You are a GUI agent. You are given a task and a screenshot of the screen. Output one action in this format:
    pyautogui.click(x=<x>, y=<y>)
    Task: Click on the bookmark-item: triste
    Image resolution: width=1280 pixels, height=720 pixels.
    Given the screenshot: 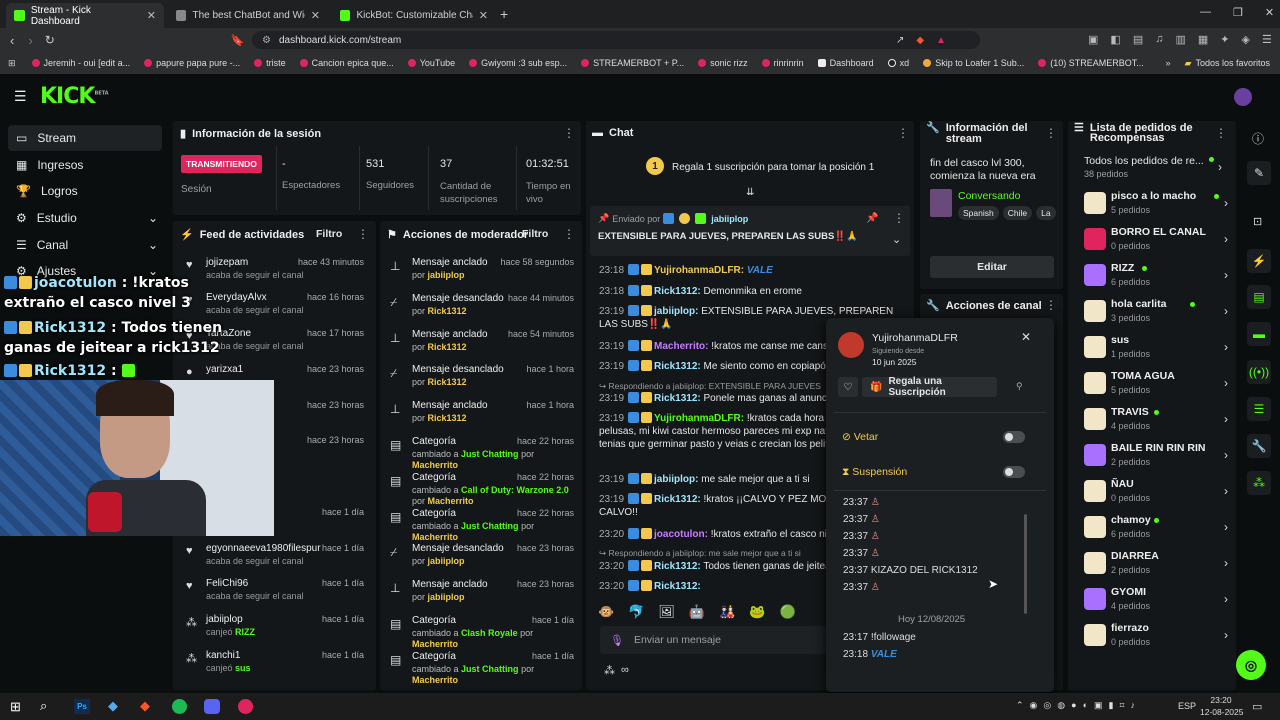 What is the action you would take?
    pyautogui.click(x=270, y=63)
    